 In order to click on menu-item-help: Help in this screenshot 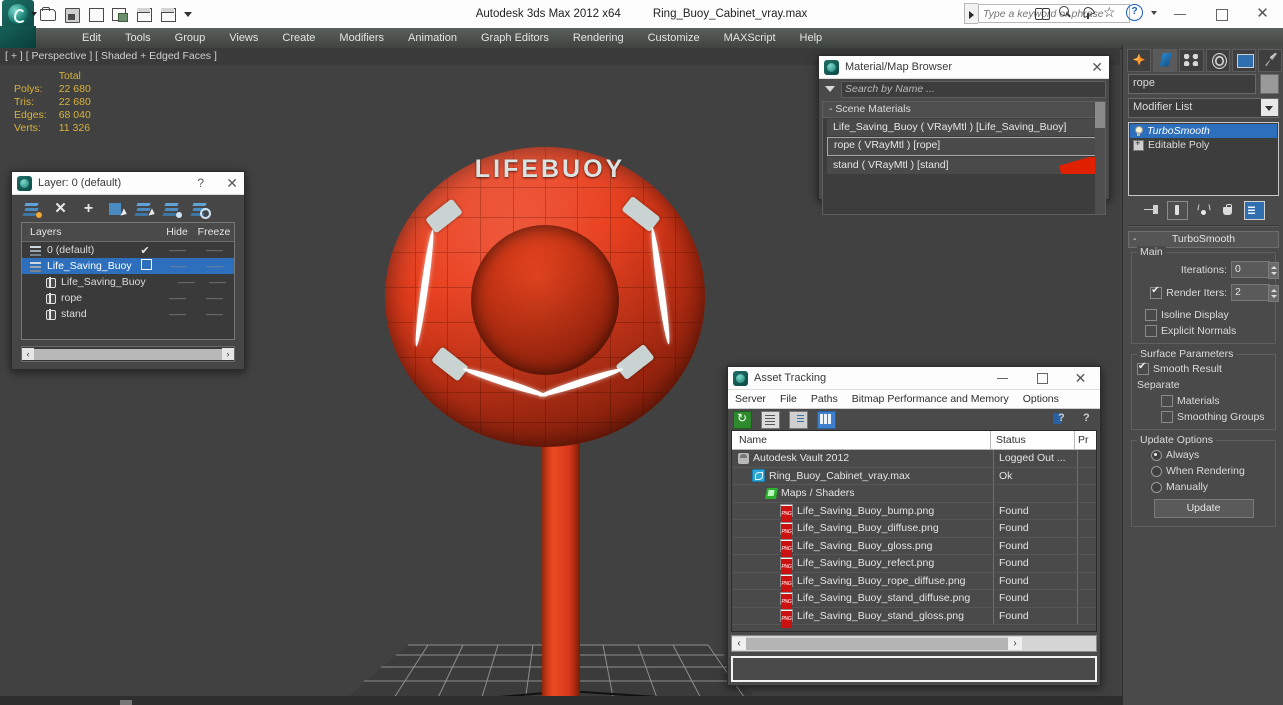, I will do `click(811, 38)`.